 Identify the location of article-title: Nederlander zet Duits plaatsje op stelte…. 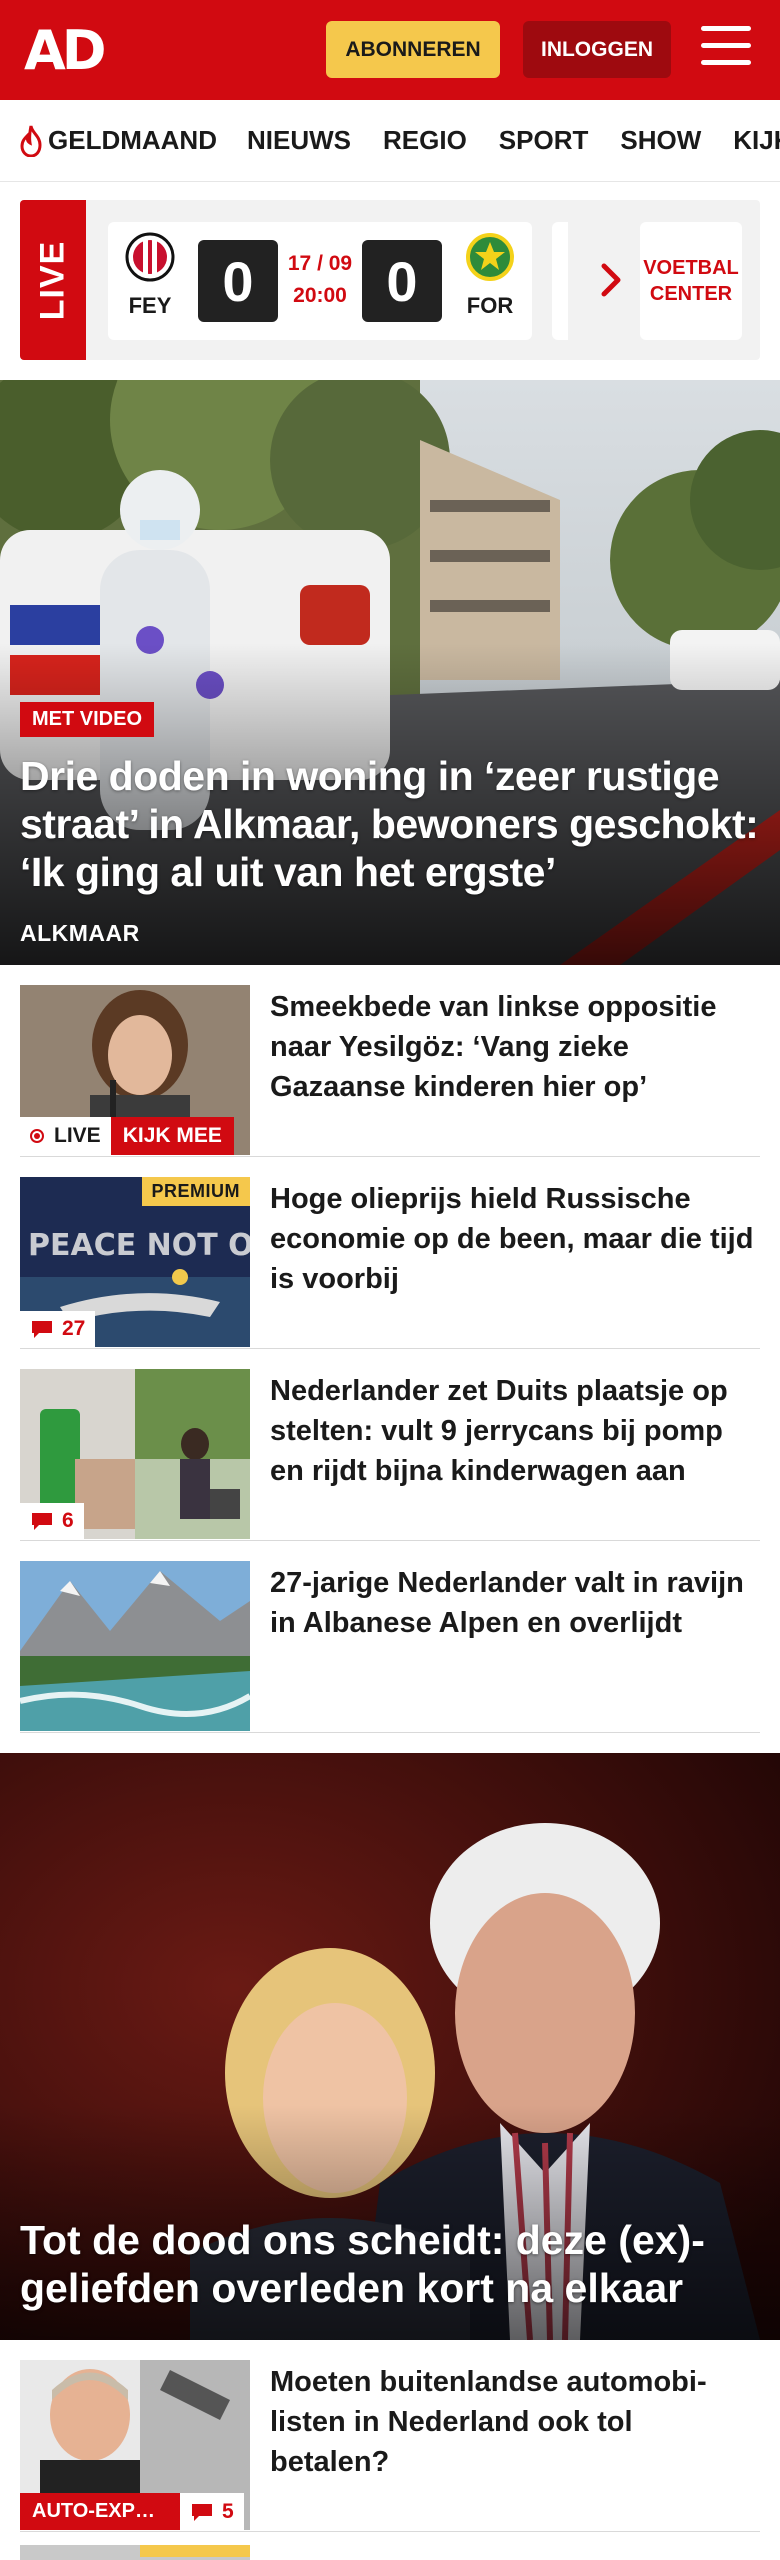
(512, 1431).